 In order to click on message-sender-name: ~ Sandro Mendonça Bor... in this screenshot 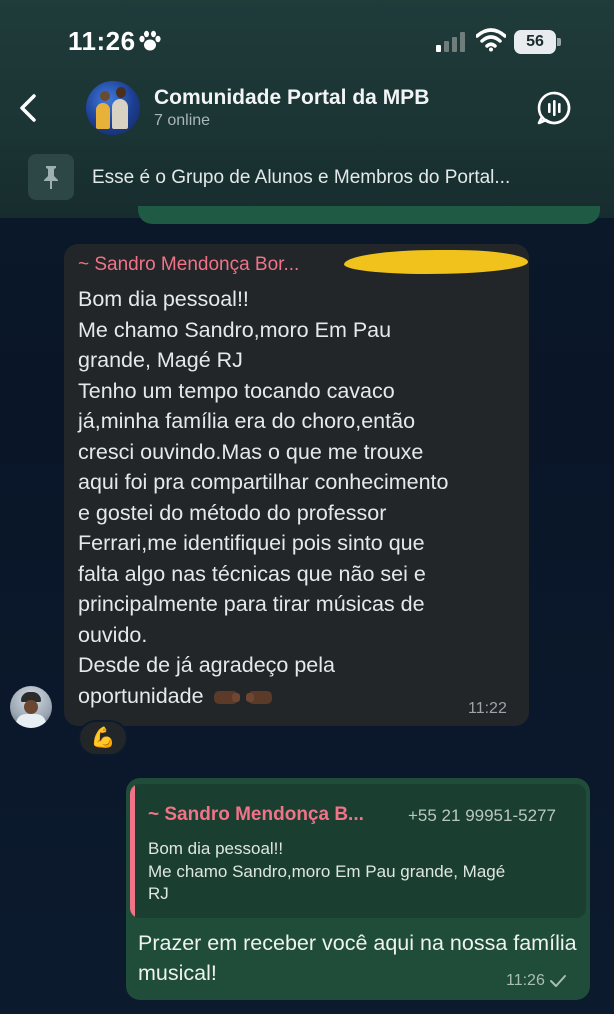, I will do `click(188, 265)`.